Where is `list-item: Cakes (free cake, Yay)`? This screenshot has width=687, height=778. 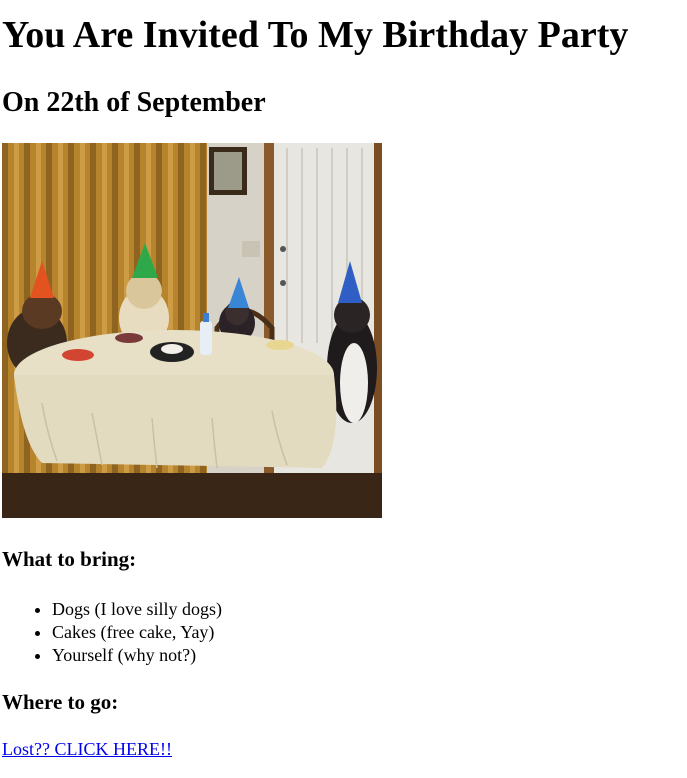
list-item: Cakes (free cake, Yay) is located at coordinates (137, 632).